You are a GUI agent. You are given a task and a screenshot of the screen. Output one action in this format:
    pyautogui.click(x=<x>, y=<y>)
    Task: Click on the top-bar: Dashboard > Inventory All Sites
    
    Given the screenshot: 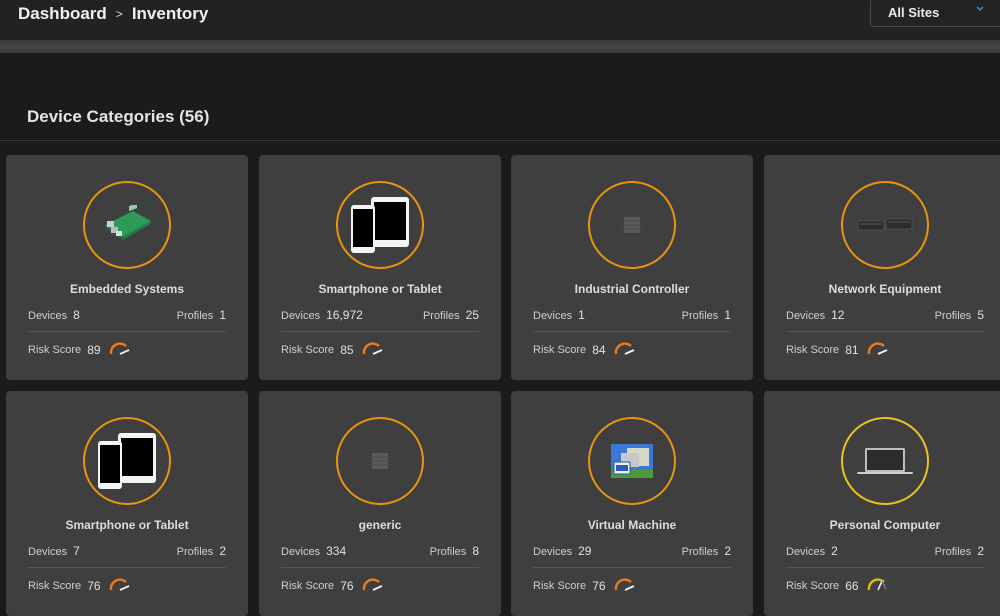 What is the action you would take?
    pyautogui.click(x=500, y=20)
    